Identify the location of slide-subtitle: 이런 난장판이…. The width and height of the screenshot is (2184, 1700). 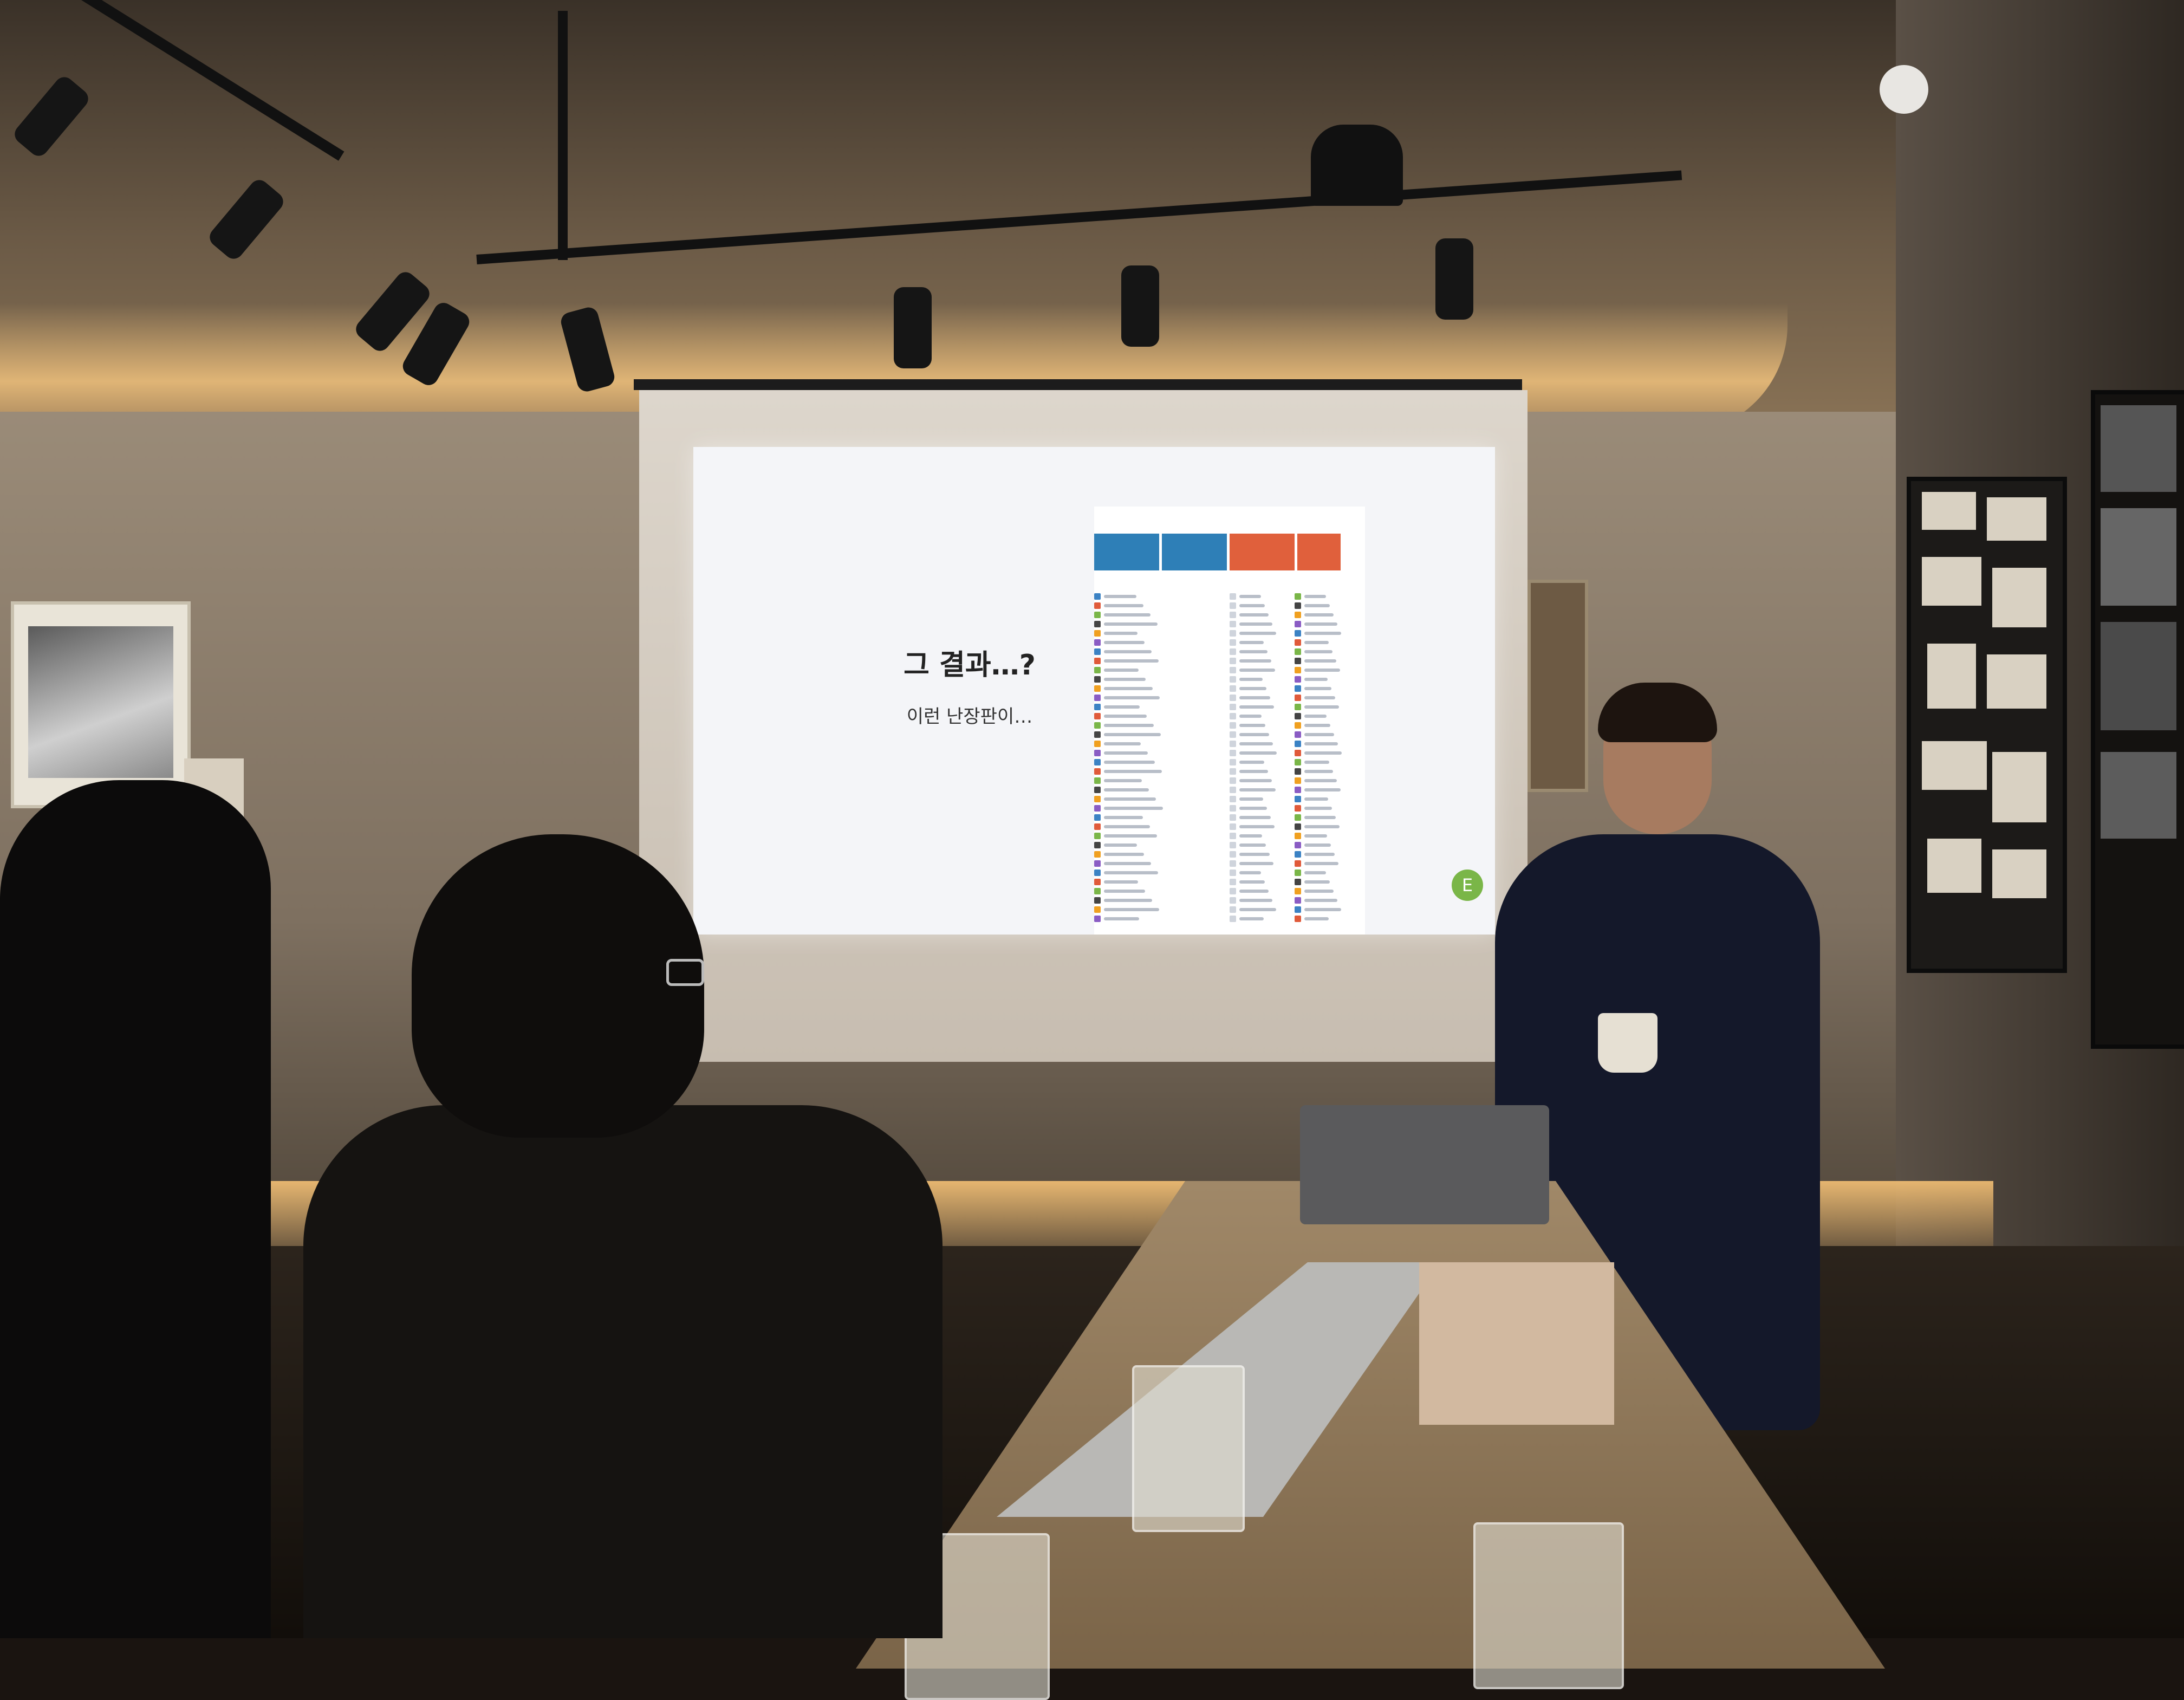
(969, 717).